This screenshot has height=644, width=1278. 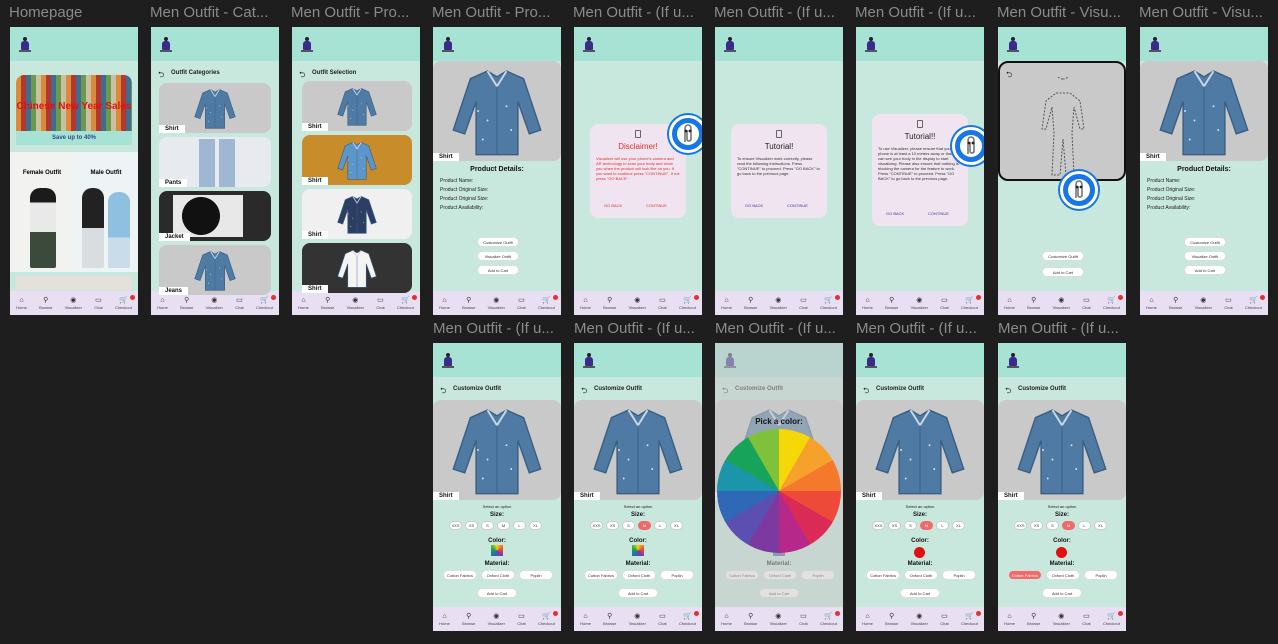 I want to click on female-outfit-card: Female Outfit, so click(x=42, y=212).